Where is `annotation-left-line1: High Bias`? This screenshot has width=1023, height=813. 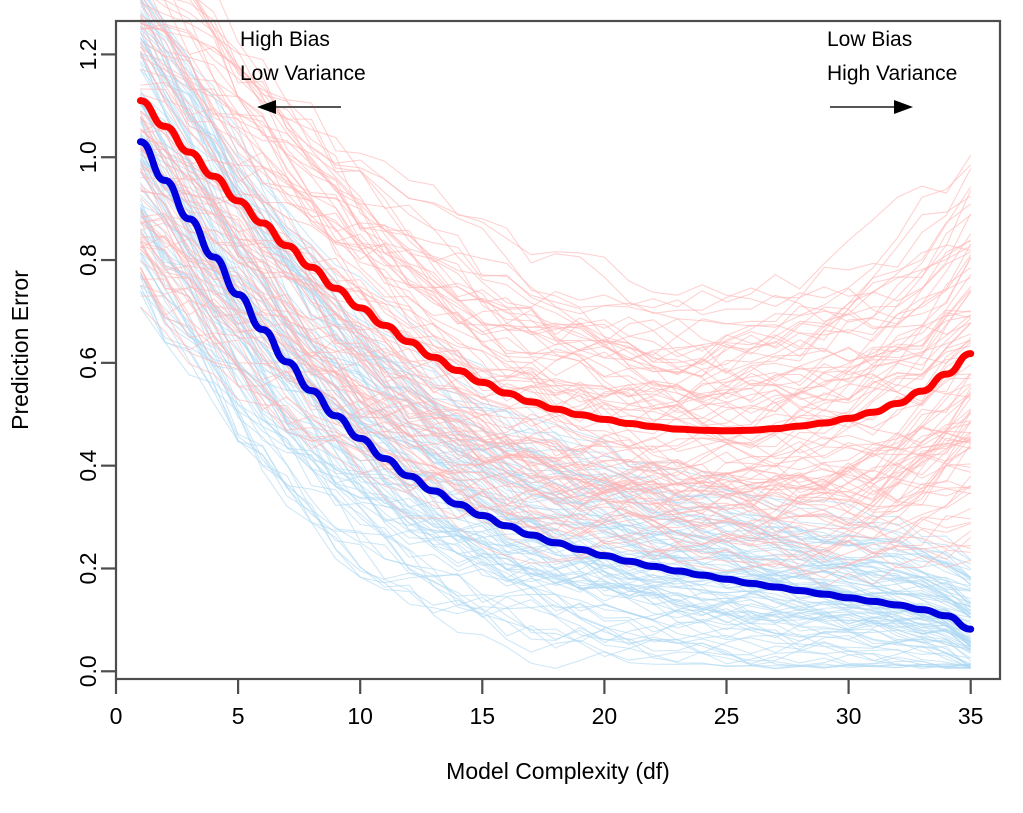 annotation-left-line1: High Bias is located at coordinates (285, 39).